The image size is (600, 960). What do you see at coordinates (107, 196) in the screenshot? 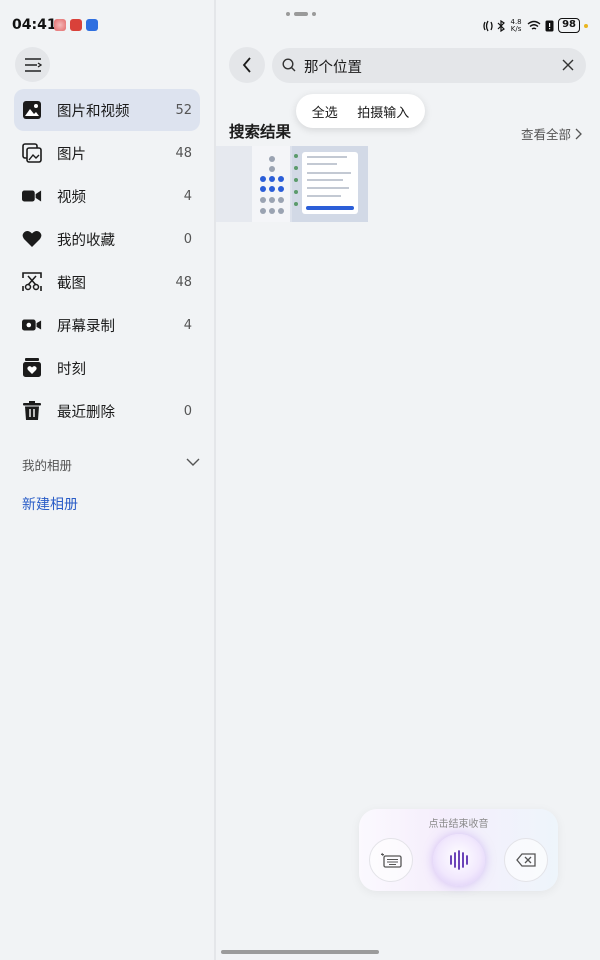
I see `sidebar-item-videos: 视频 4` at bounding box center [107, 196].